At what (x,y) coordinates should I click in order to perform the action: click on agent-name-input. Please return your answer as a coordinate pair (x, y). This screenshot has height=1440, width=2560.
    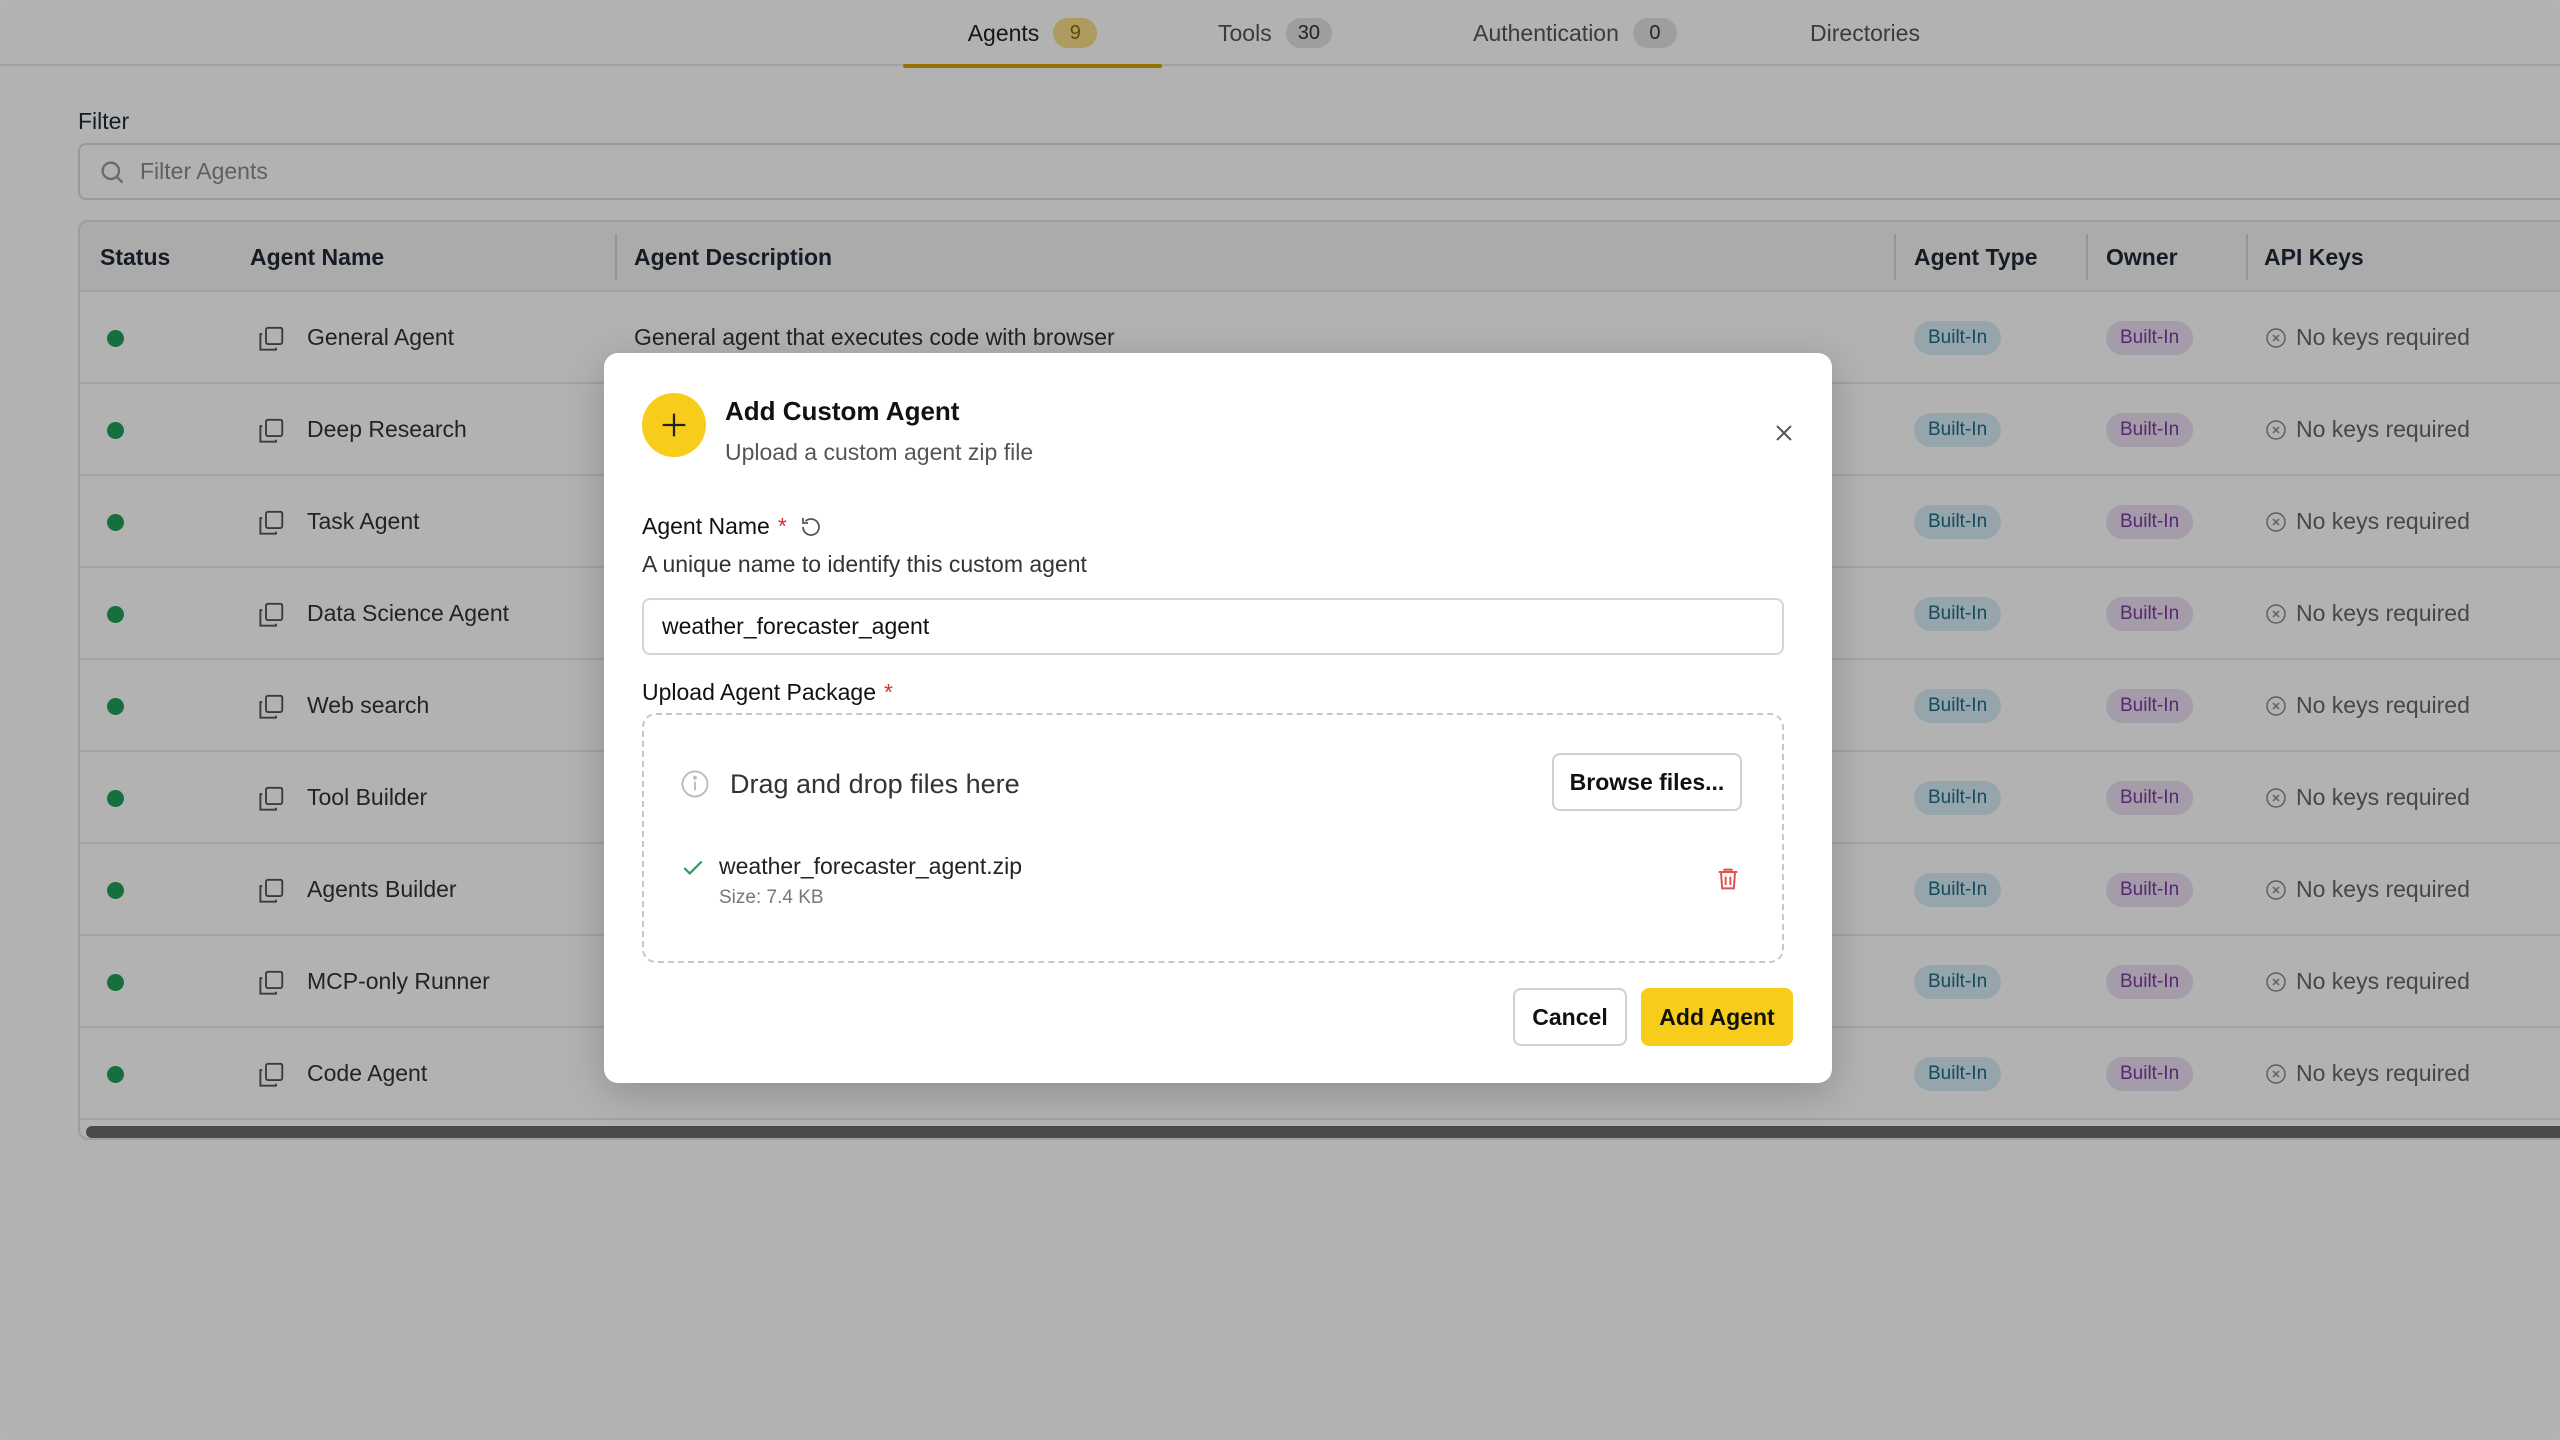
    Looking at the image, I should click on (1213, 626).